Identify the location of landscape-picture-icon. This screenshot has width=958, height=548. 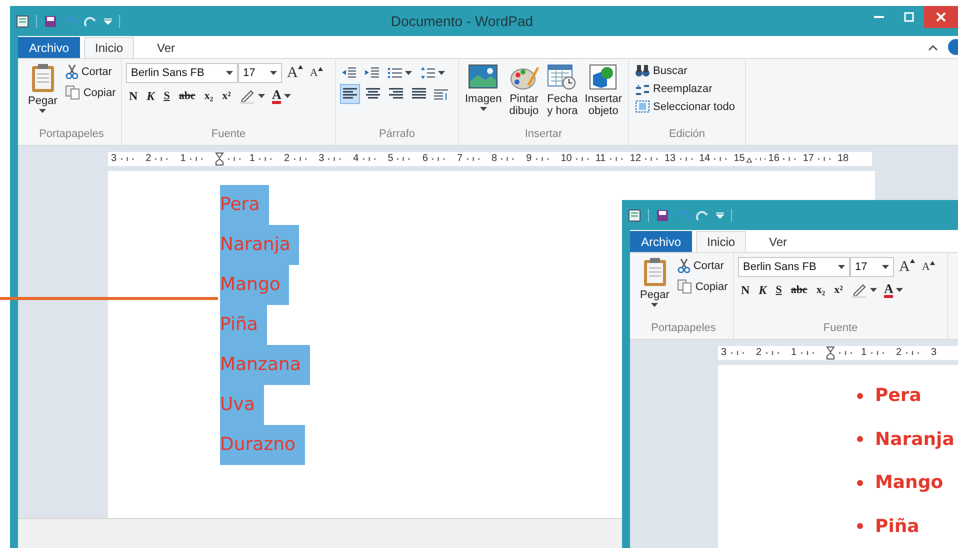
(483, 77).